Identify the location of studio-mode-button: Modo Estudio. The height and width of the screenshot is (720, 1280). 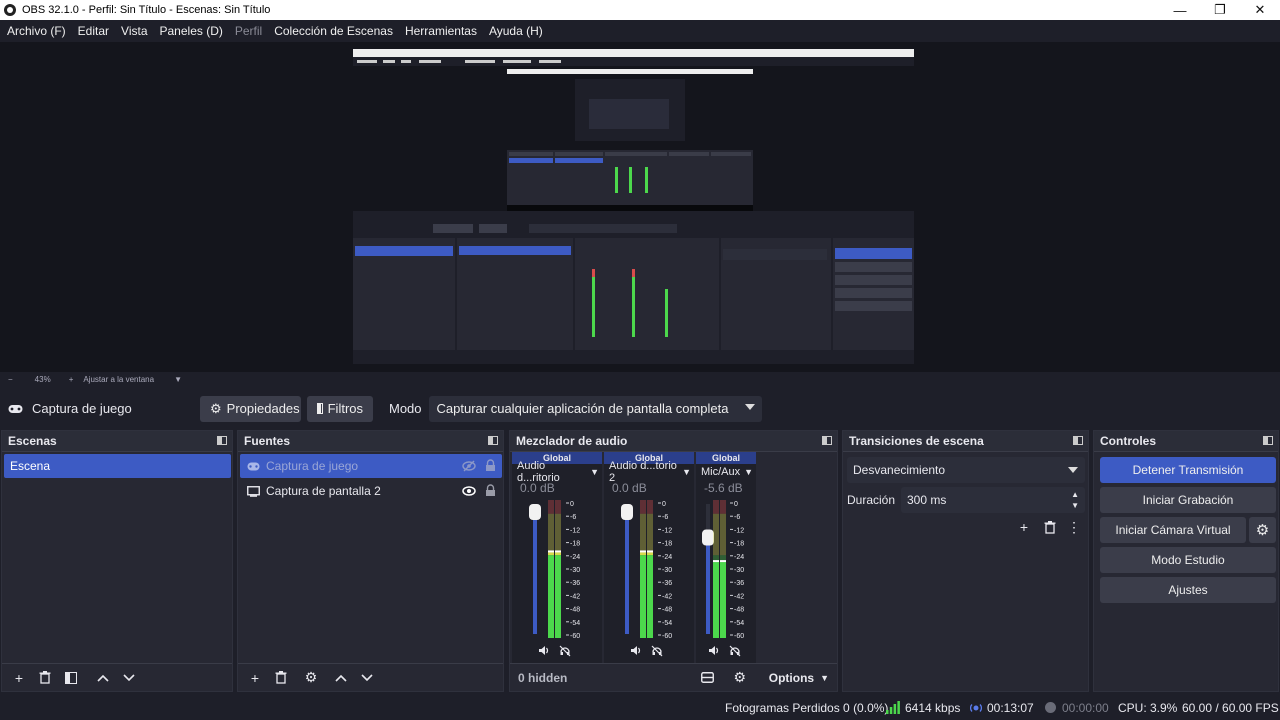
(1188, 560).